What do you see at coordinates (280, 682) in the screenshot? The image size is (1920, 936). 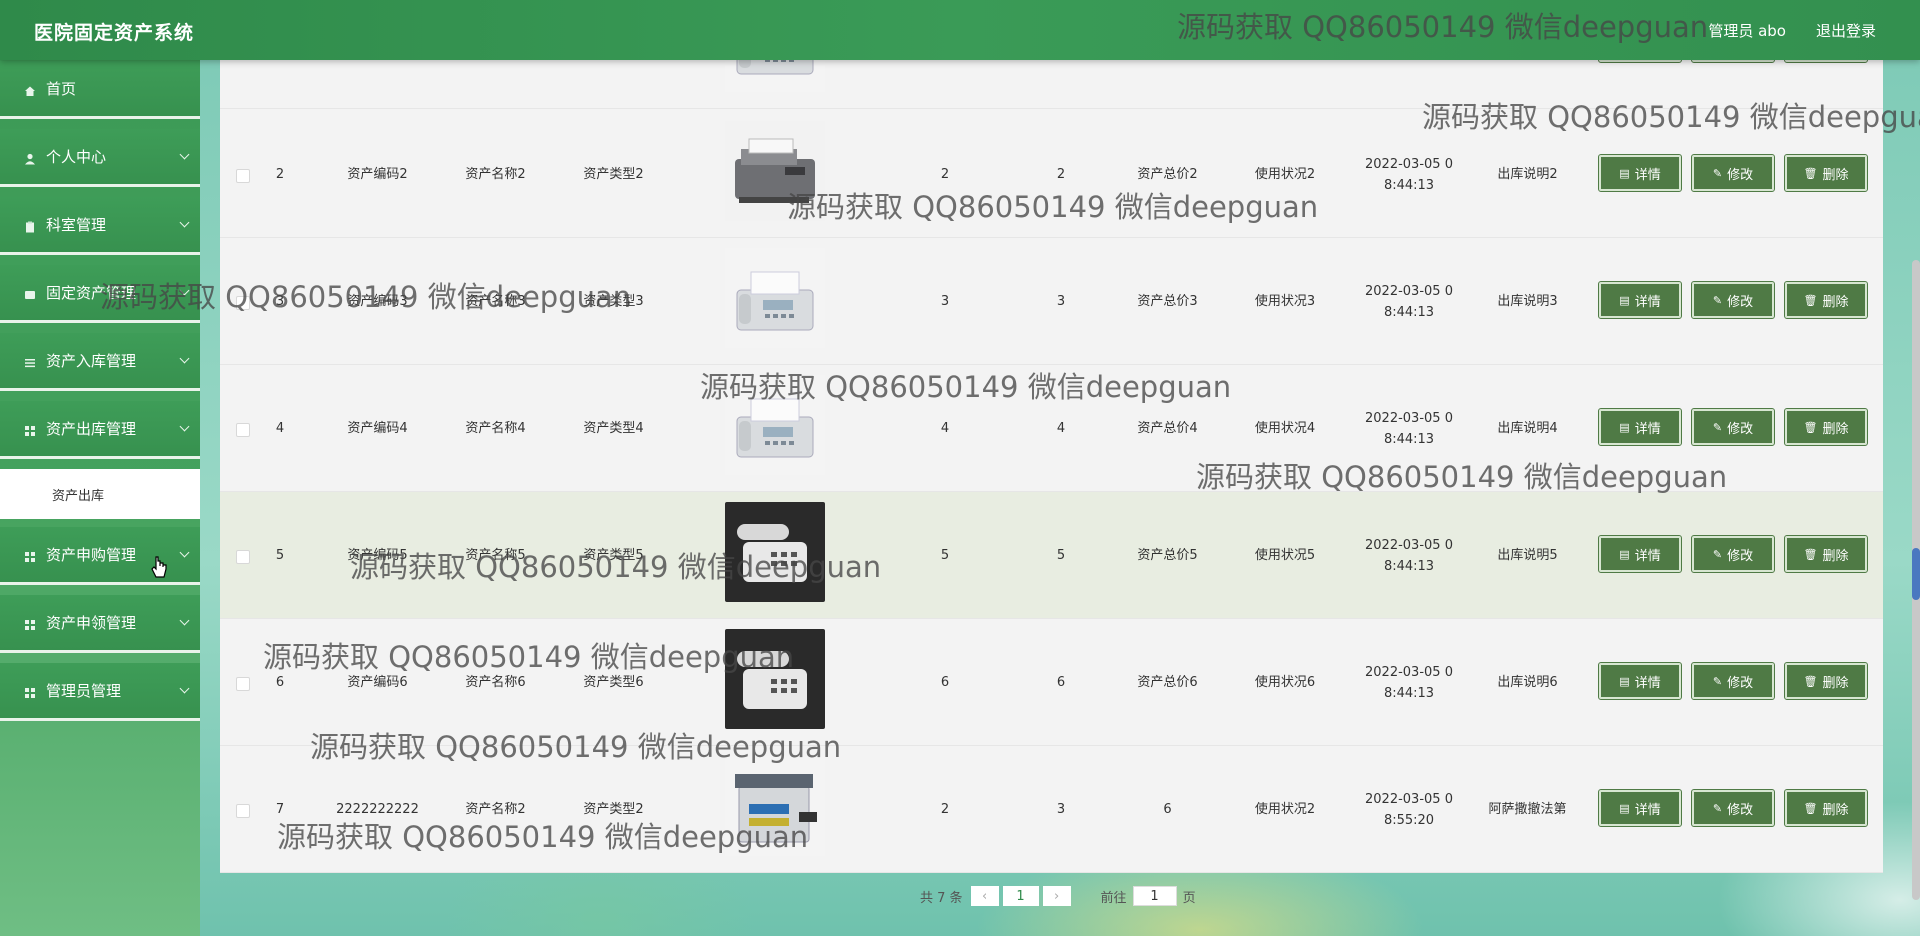 I see `cell-index: 6` at bounding box center [280, 682].